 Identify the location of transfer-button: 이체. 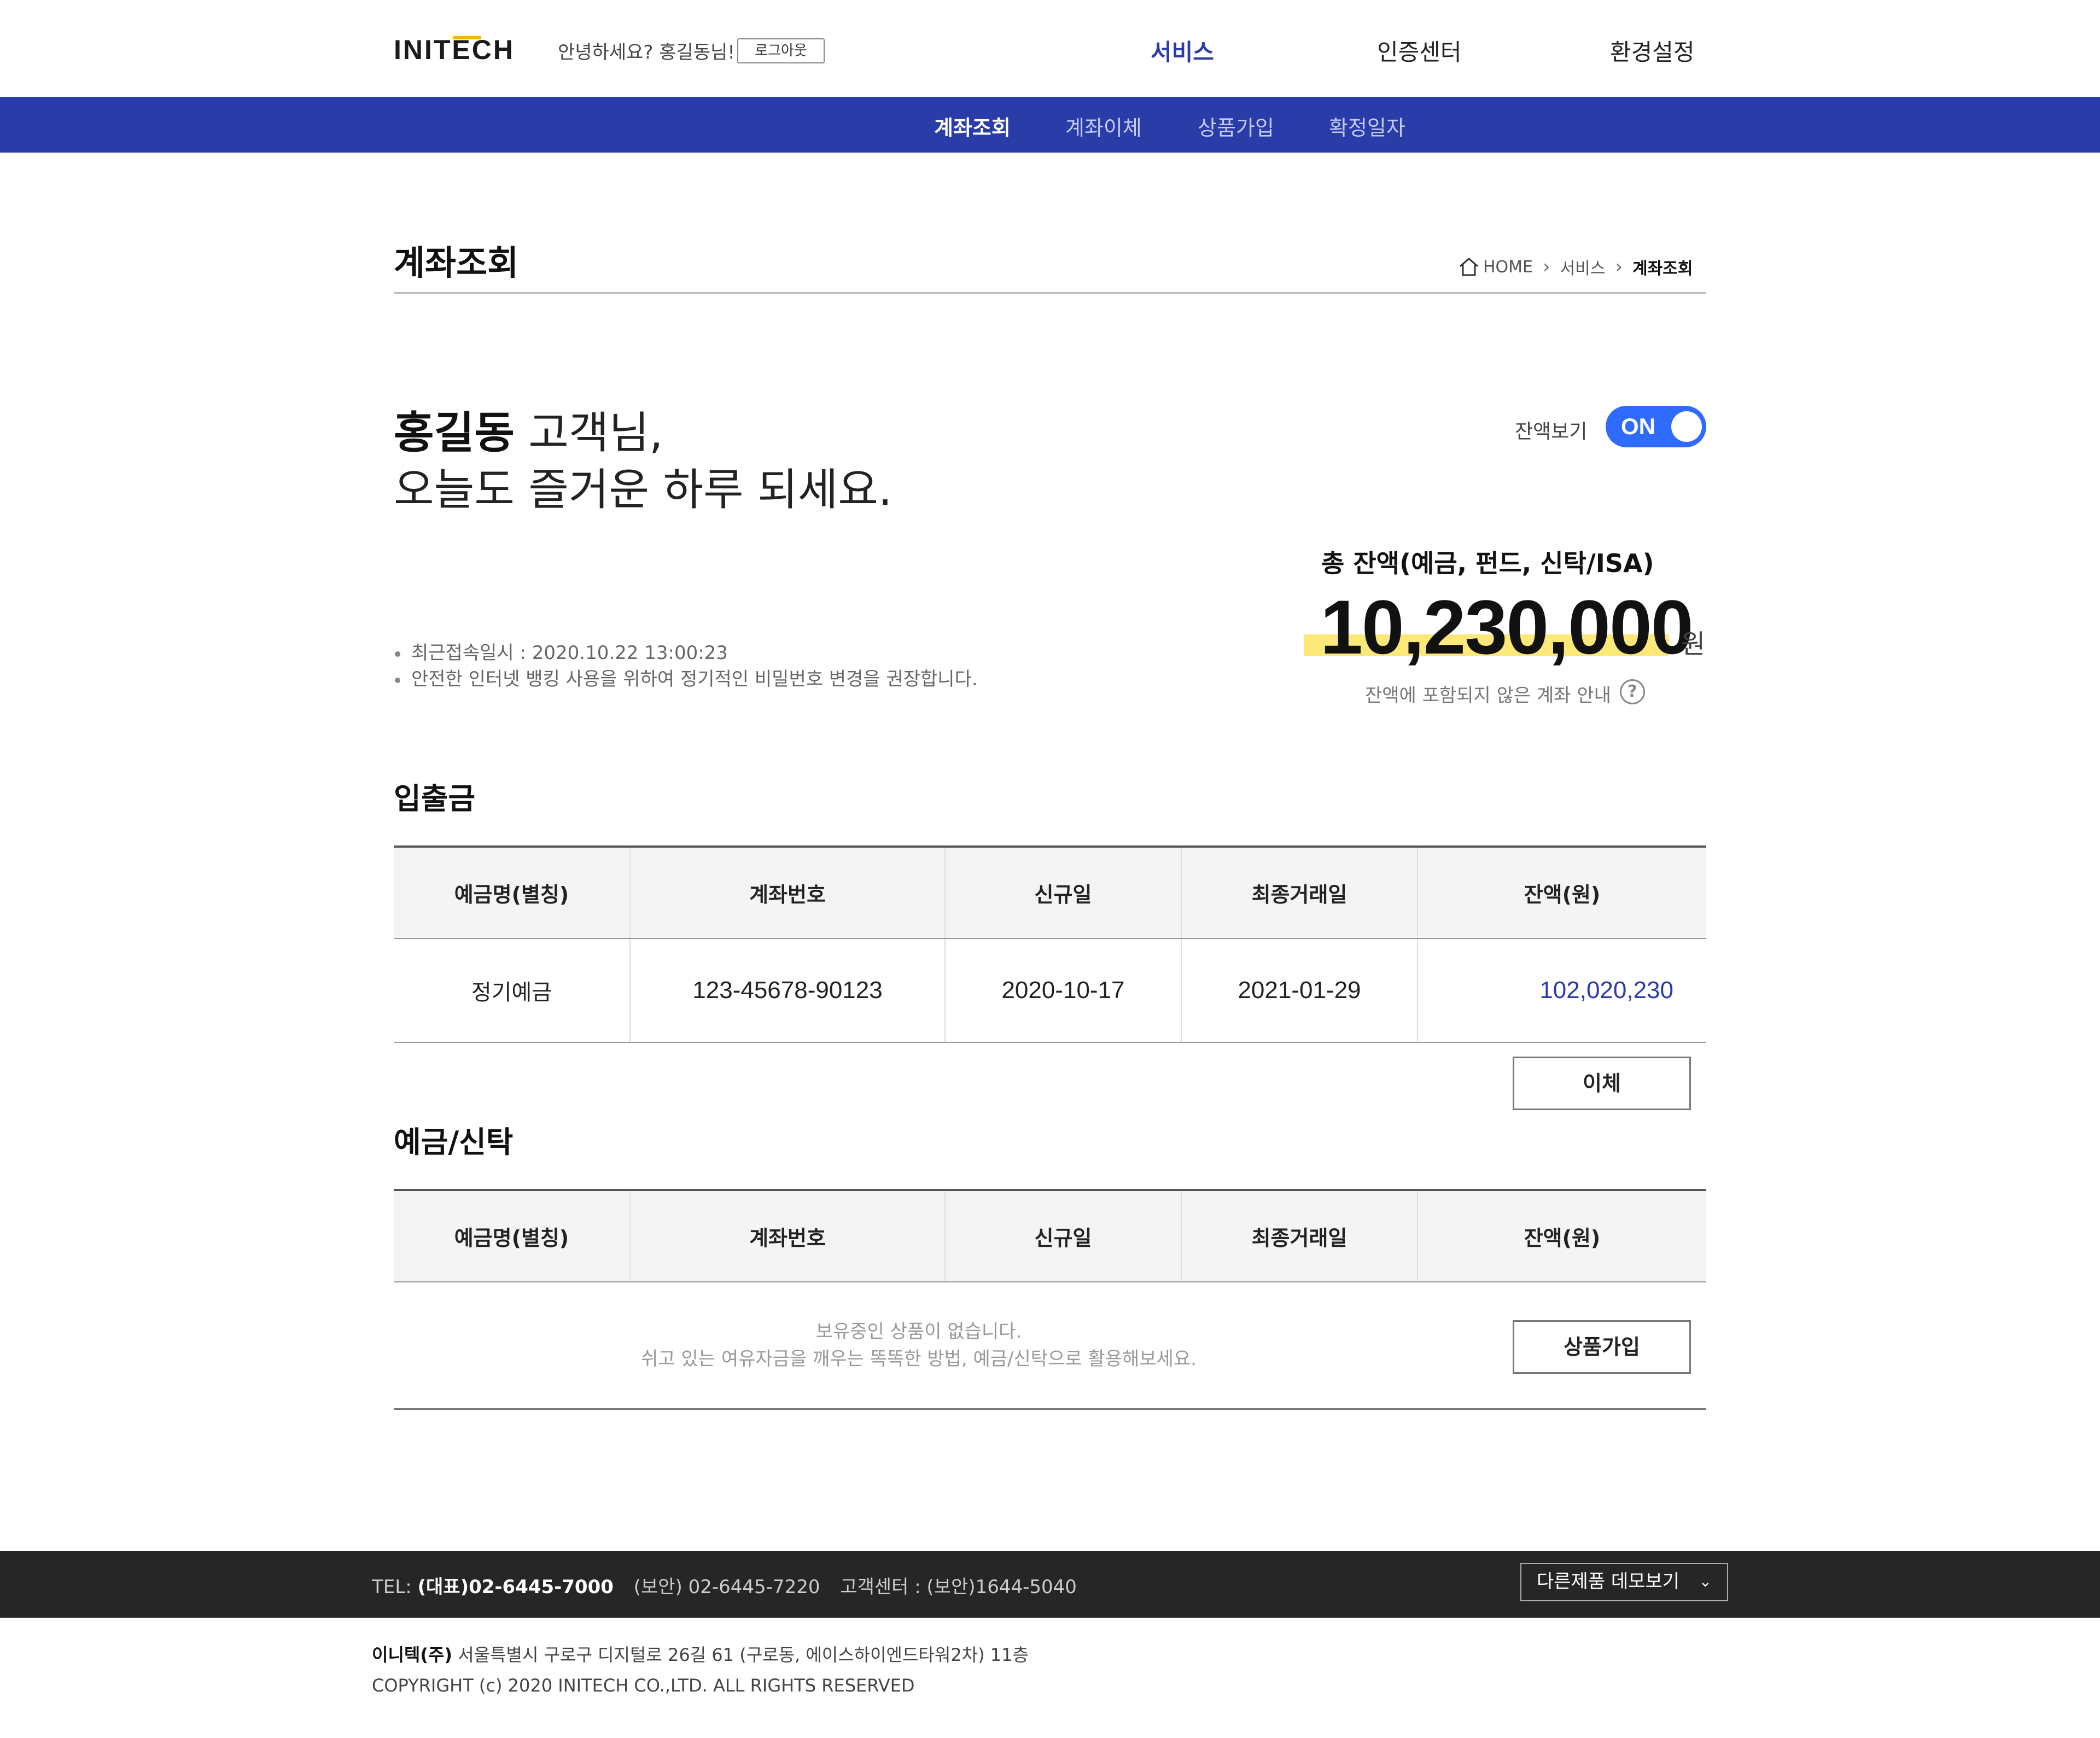
(1602, 1083).